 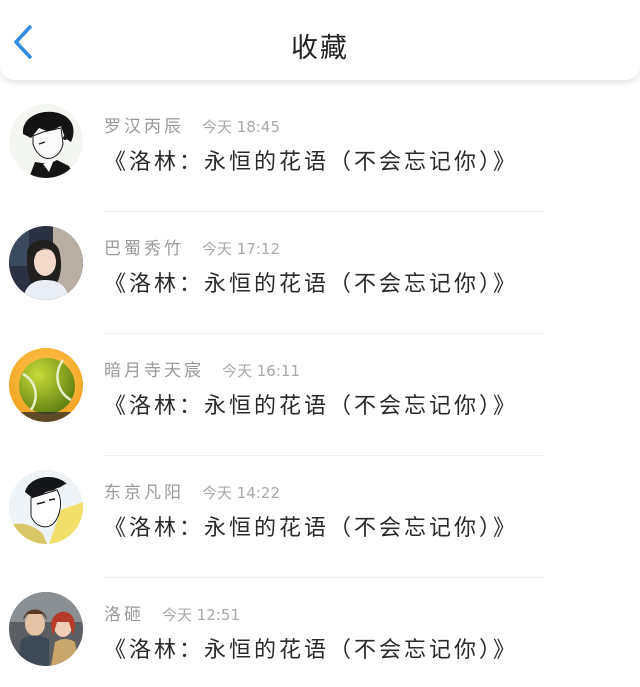 I want to click on timestamp: 今天 14:22, so click(x=241, y=493).